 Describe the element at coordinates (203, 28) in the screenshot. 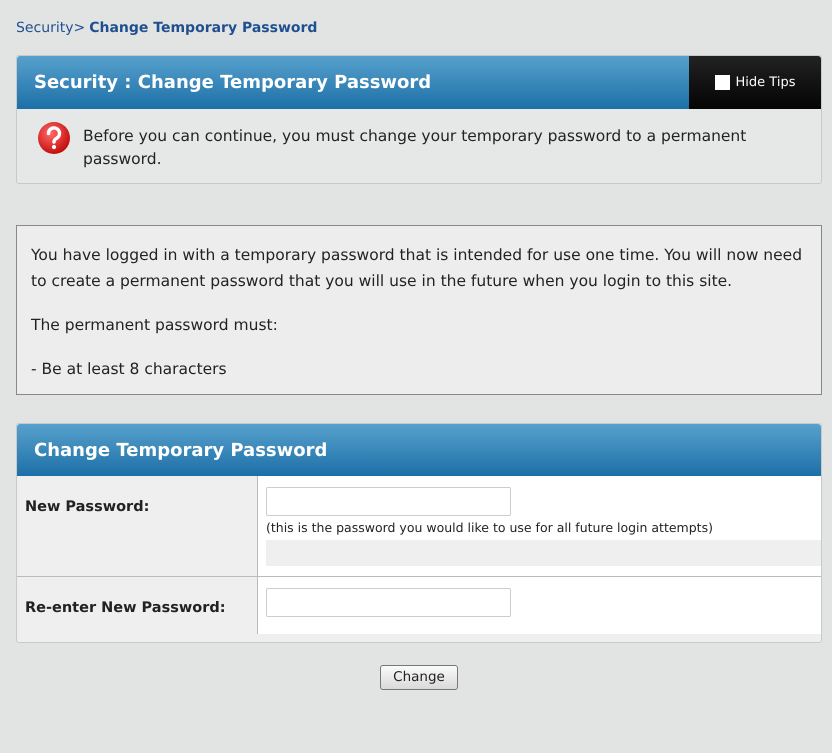

I see `breadcrumb-current: Change Temporary Password` at that location.